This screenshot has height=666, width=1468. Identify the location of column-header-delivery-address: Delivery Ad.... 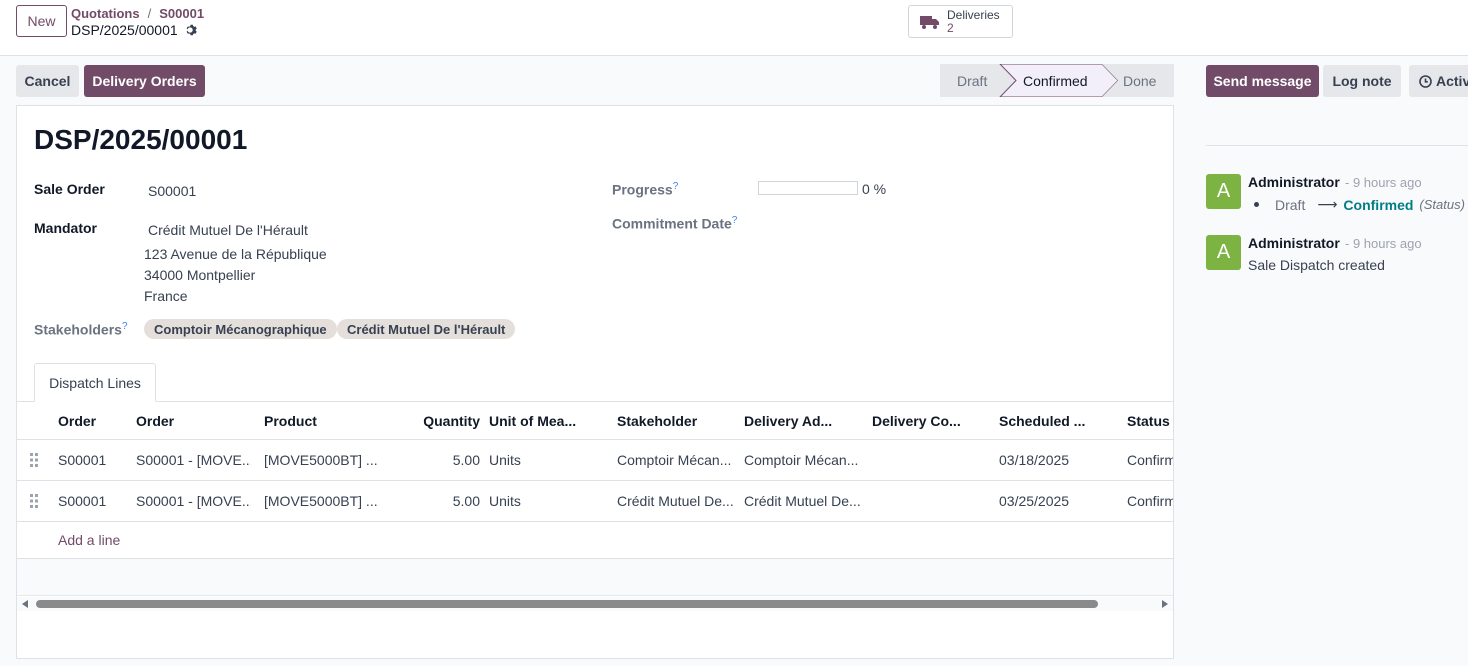
(804, 420).